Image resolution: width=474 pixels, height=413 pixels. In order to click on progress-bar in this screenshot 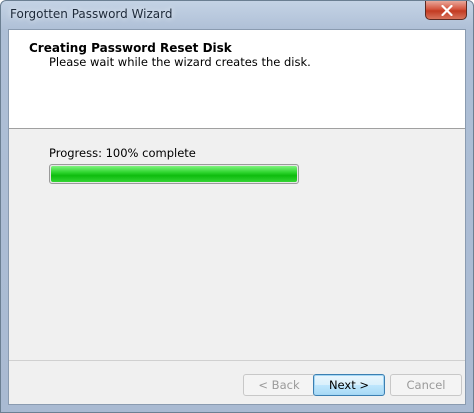, I will do `click(174, 174)`.